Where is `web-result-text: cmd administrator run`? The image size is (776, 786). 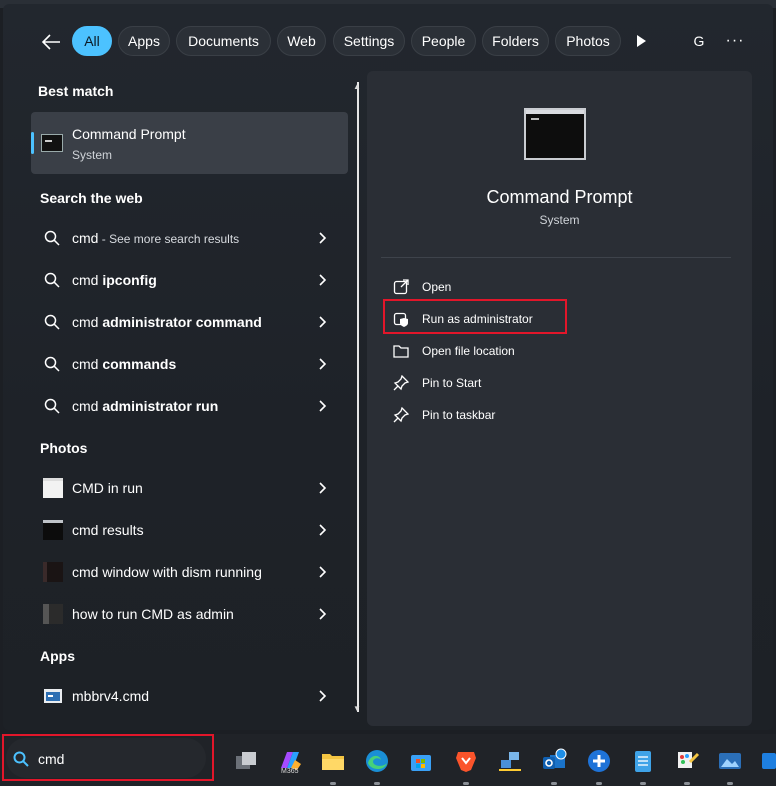
web-result-text: cmd administrator run is located at coordinates (145, 406).